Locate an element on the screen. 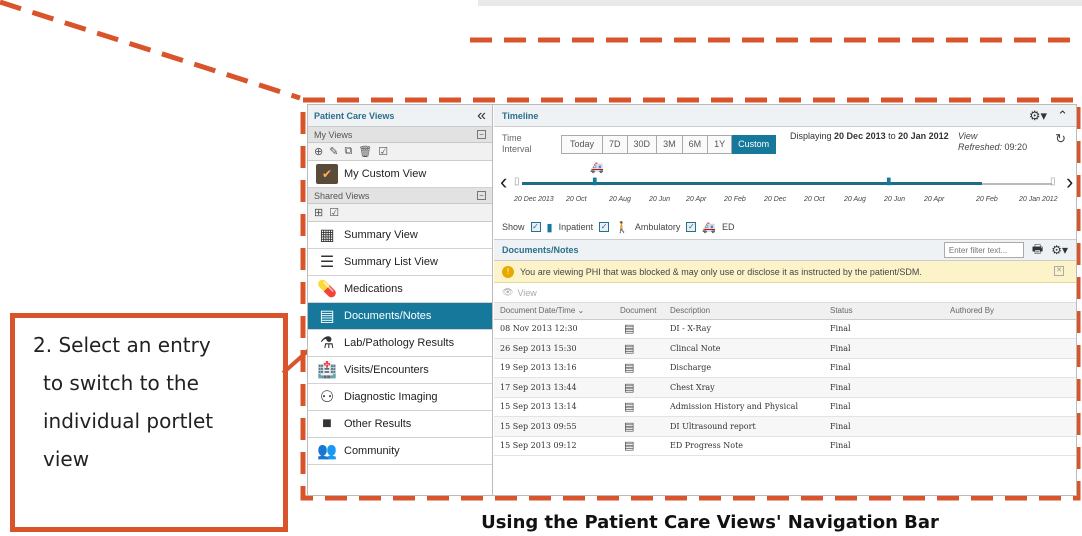 This screenshot has width=1082, height=536. range-handle-right-icon: ▯ is located at coordinates (1053, 181).